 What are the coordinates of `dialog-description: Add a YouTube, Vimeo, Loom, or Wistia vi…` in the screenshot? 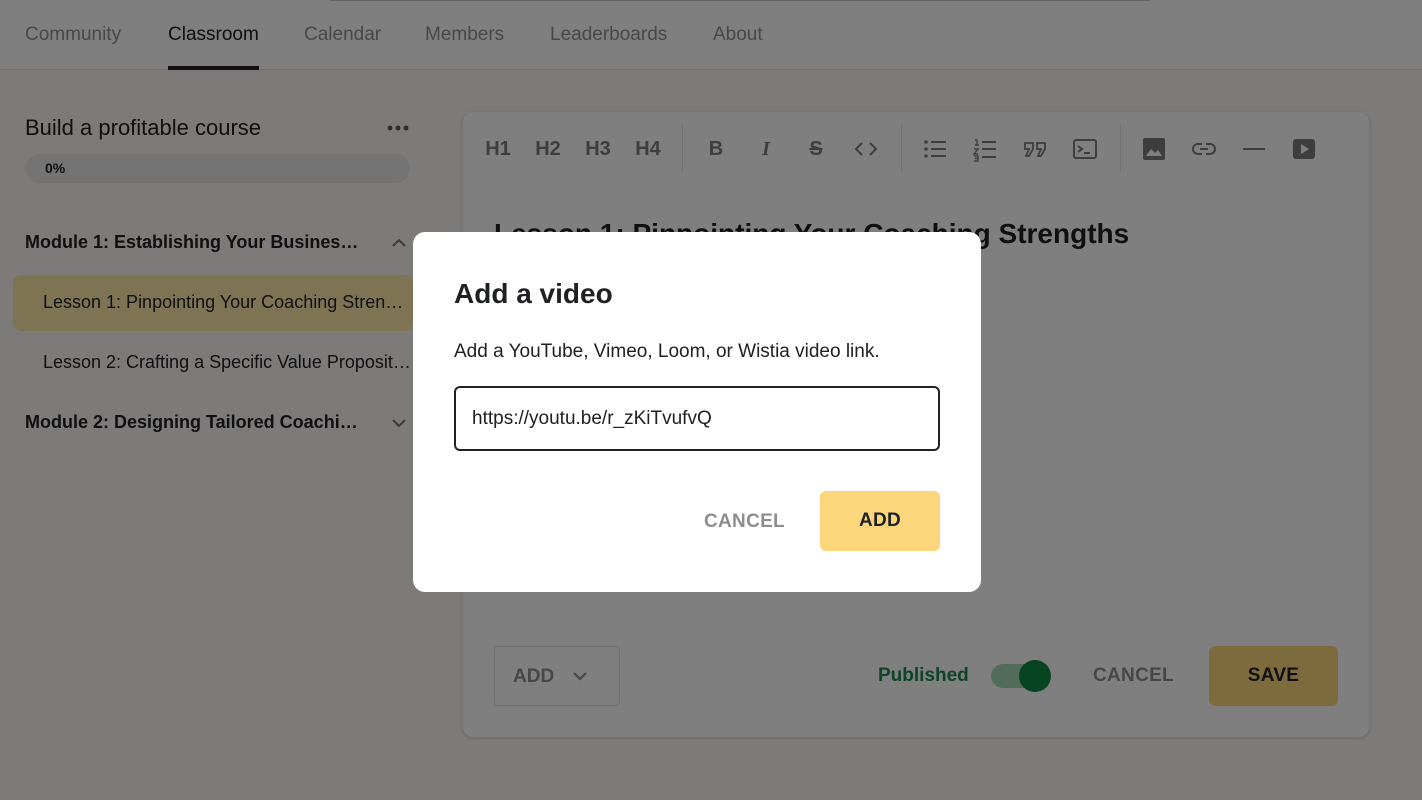 It's located at (667, 351).